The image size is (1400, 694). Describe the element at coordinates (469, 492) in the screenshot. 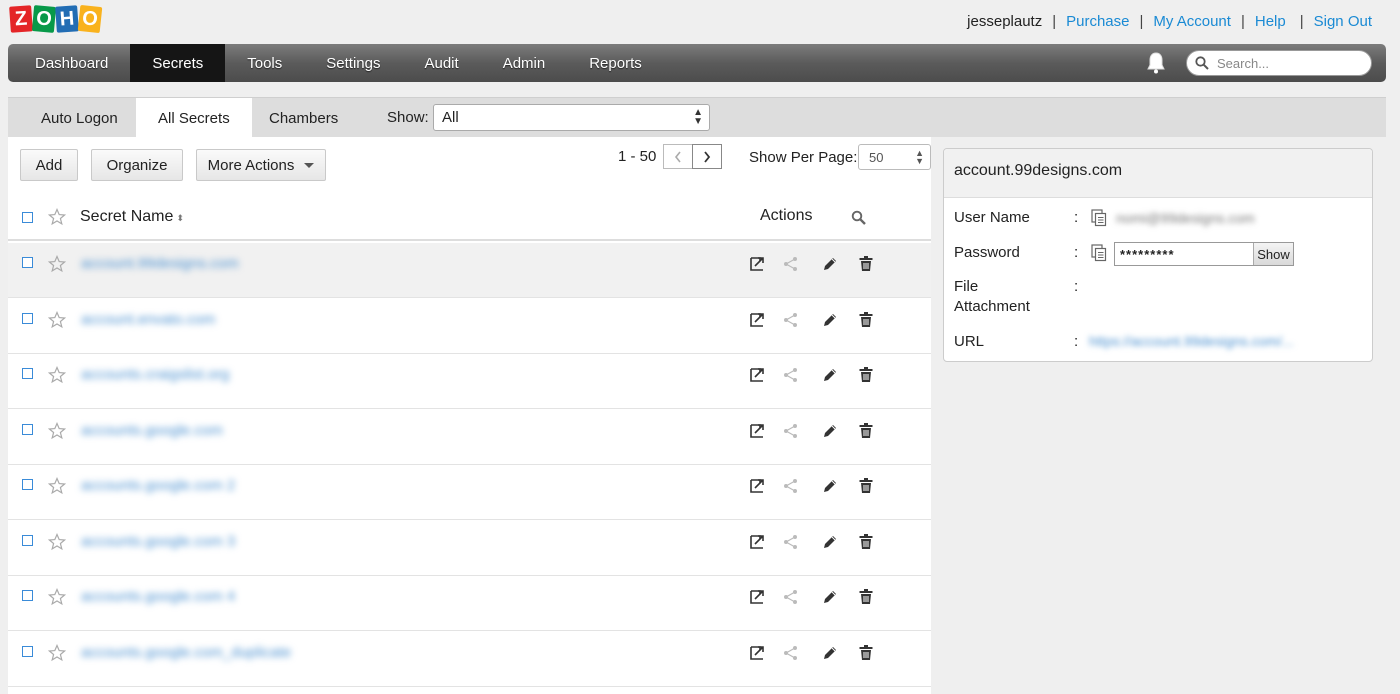

I see `table-row: accounts.google.com 2` at that location.